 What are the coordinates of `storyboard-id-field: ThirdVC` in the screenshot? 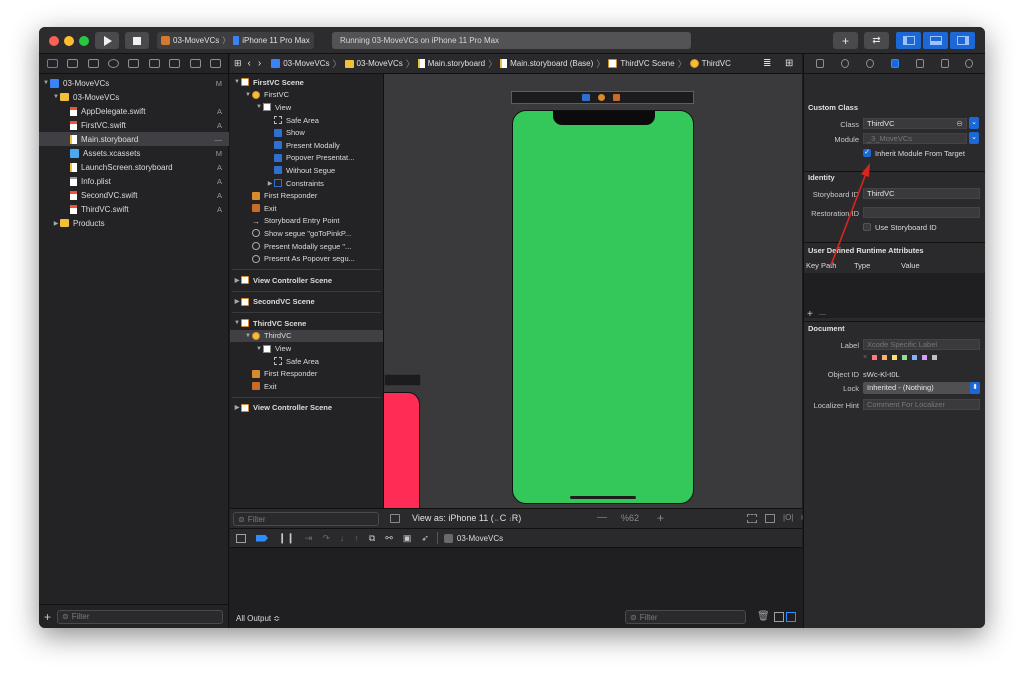 It's located at (921, 193).